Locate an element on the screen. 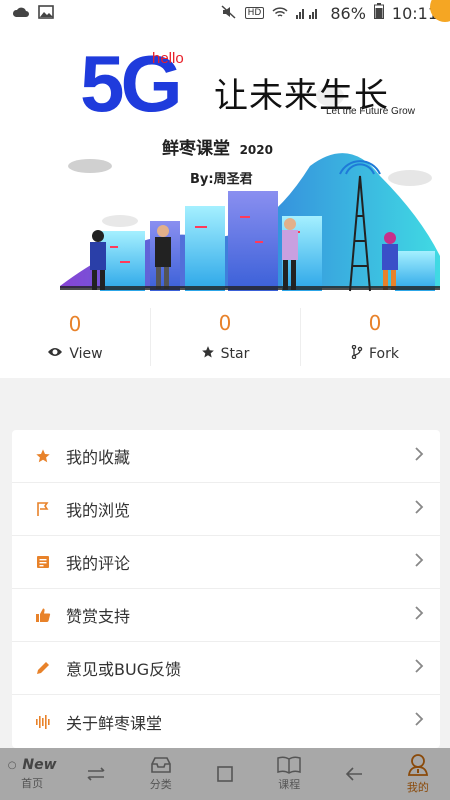 This screenshot has height=800, width=450. fork-icon is located at coordinates (357, 353).